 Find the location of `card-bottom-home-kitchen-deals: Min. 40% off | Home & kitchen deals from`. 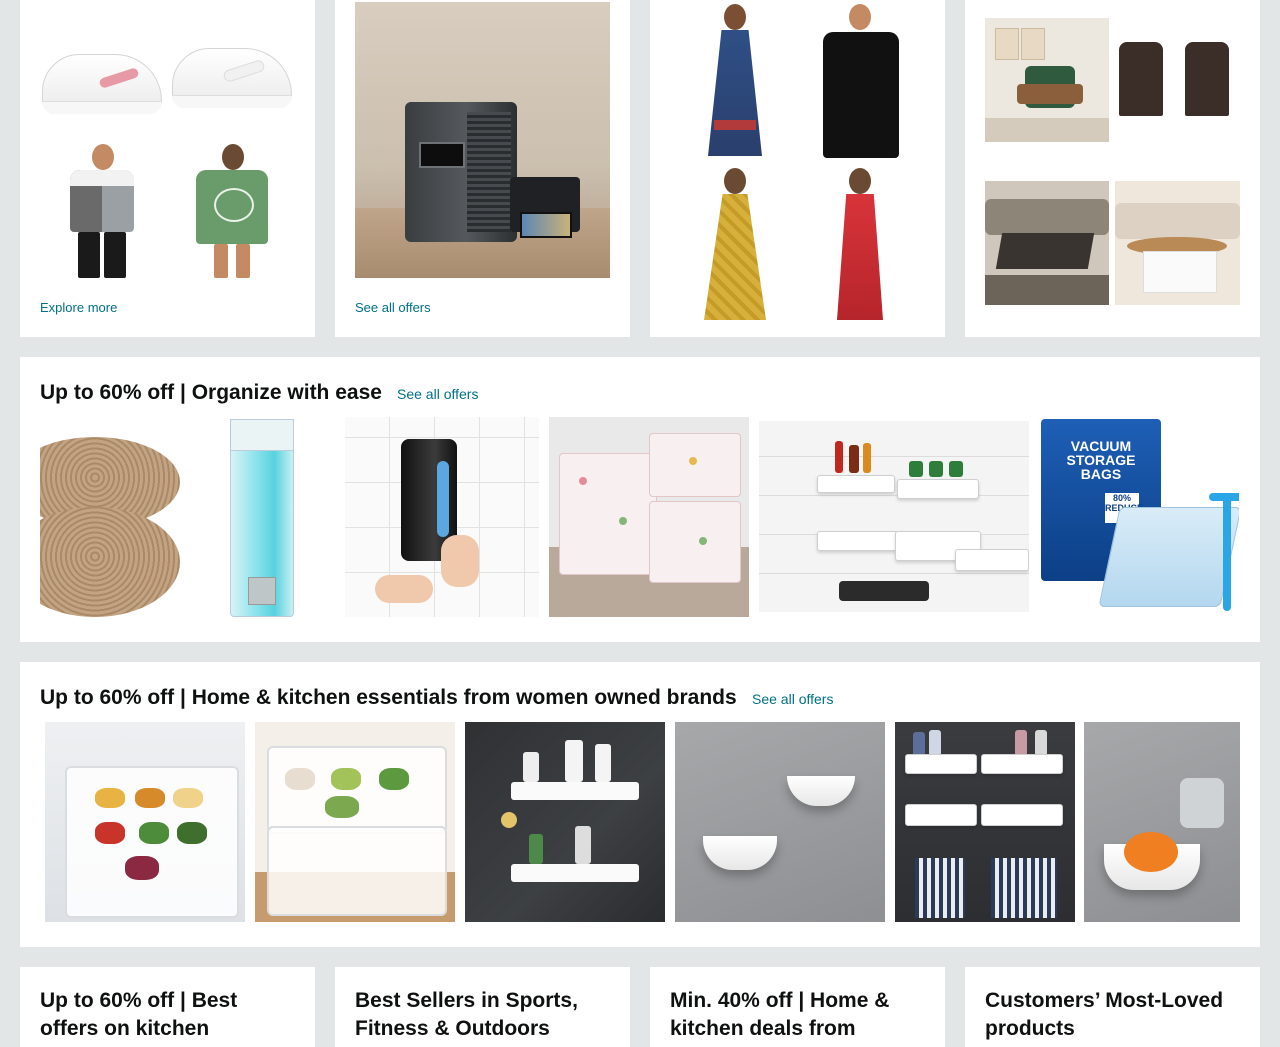

card-bottom-home-kitchen-deals: Min. 40% off | Home & kitchen deals from is located at coordinates (797, 1007).